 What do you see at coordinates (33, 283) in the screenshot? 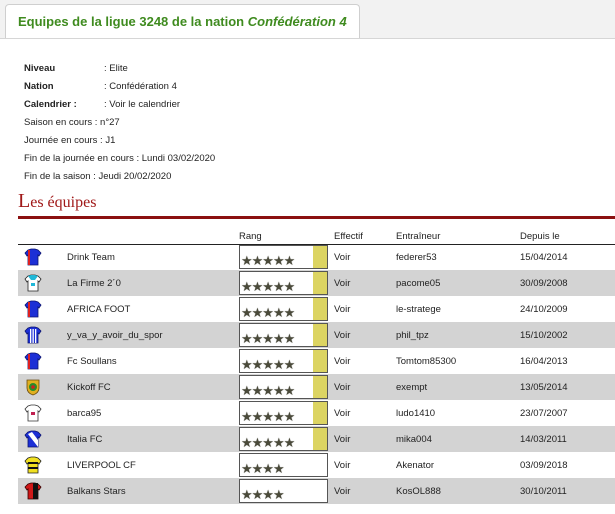
I see `cyan-shirt-icon` at bounding box center [33, 283].